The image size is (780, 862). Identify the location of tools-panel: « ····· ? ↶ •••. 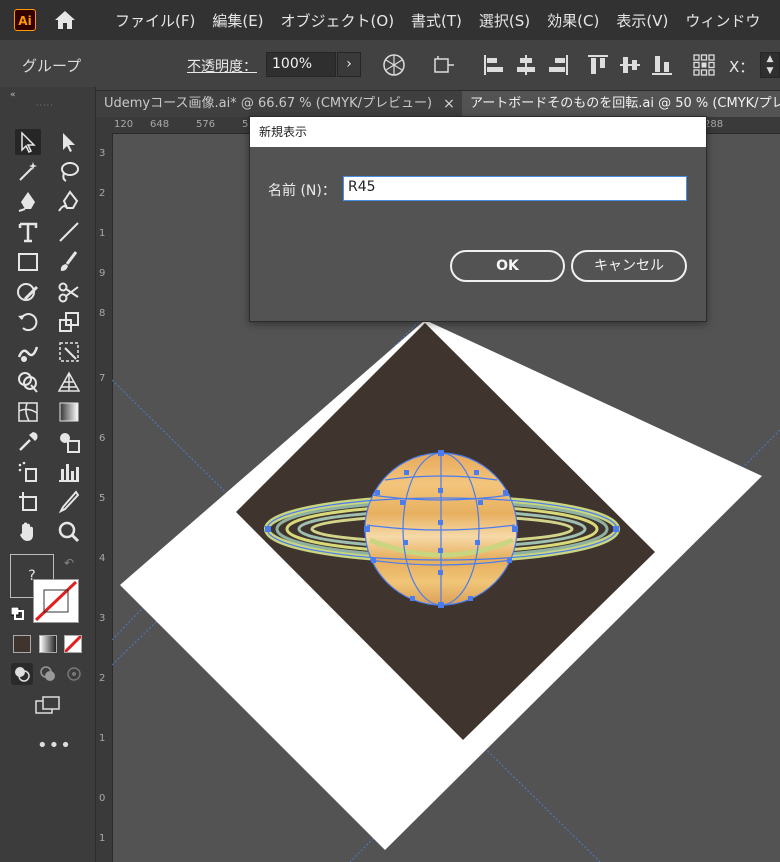
(48, 474).